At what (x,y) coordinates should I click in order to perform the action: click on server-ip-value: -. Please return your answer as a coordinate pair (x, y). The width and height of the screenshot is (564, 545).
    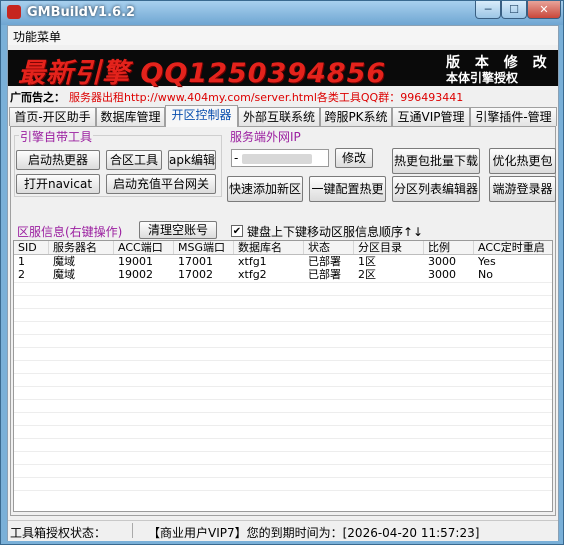
    Looking at the image, I should click on (236, 158).